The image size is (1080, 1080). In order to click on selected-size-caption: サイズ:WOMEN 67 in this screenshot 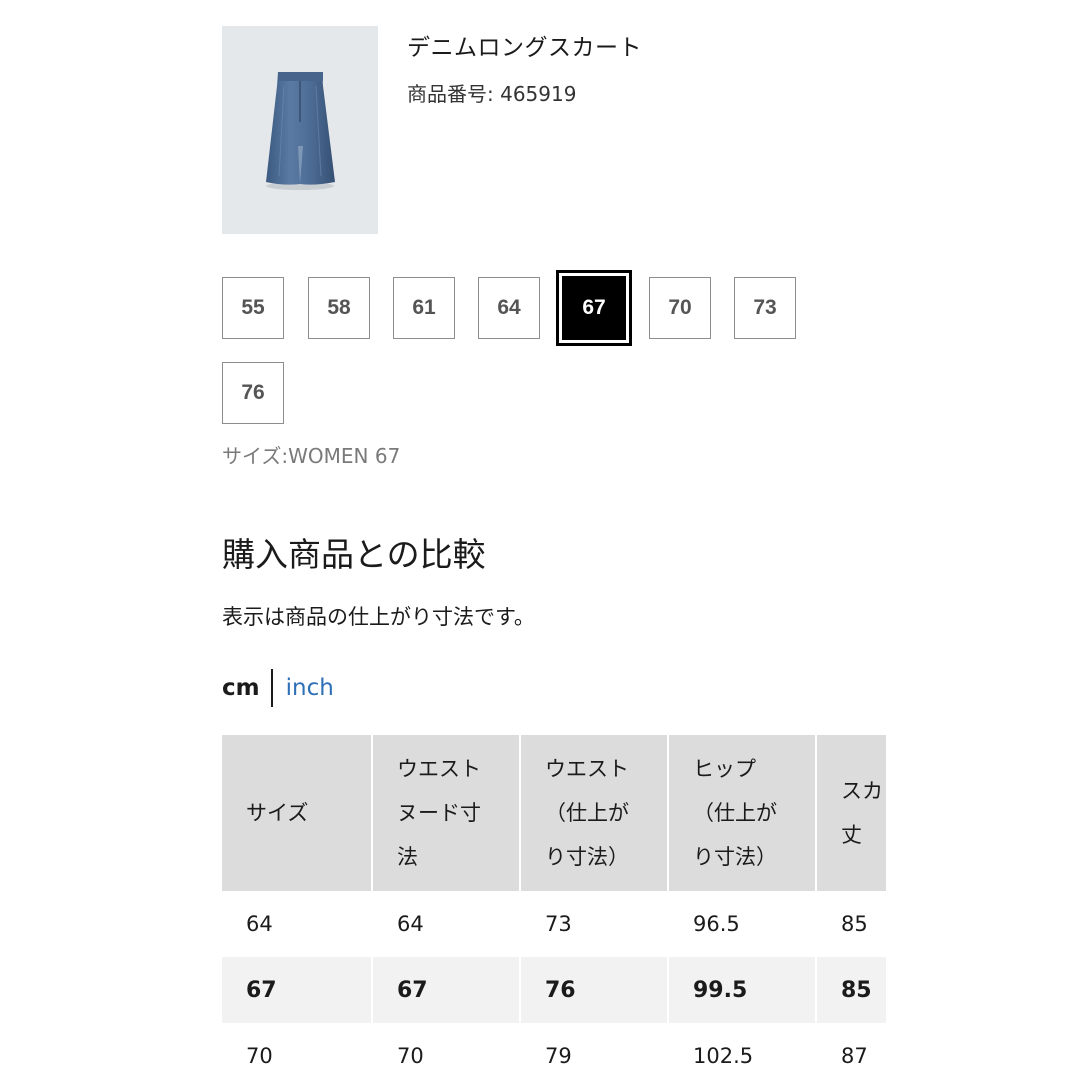, I will do `click(311, 456)`.